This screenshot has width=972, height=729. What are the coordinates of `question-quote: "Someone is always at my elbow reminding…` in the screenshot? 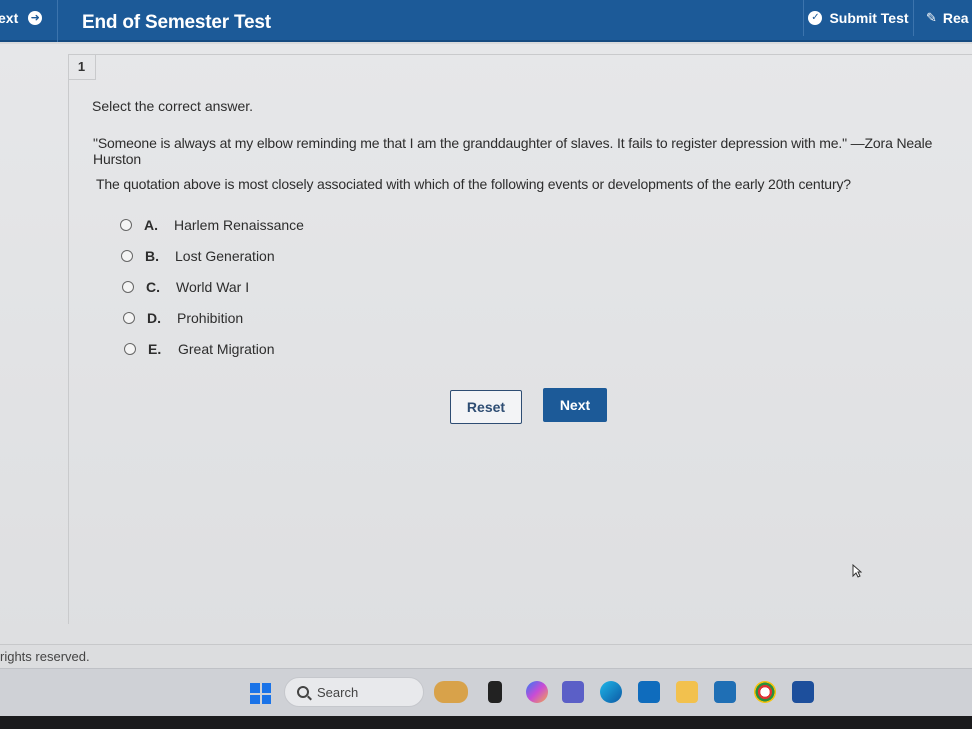 It's located at (513, 151).